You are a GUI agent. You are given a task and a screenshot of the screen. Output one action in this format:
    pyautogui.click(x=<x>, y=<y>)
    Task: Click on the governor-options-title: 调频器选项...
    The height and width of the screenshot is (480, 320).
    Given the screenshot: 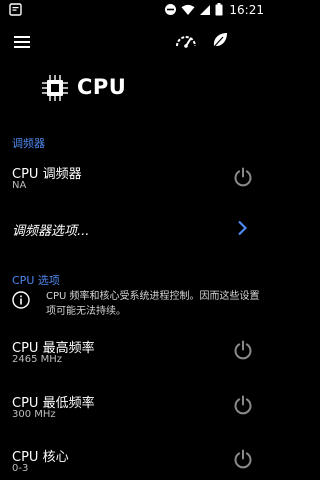 What is the action you would take?
    pyautogui.click(x=51, y=231)
    